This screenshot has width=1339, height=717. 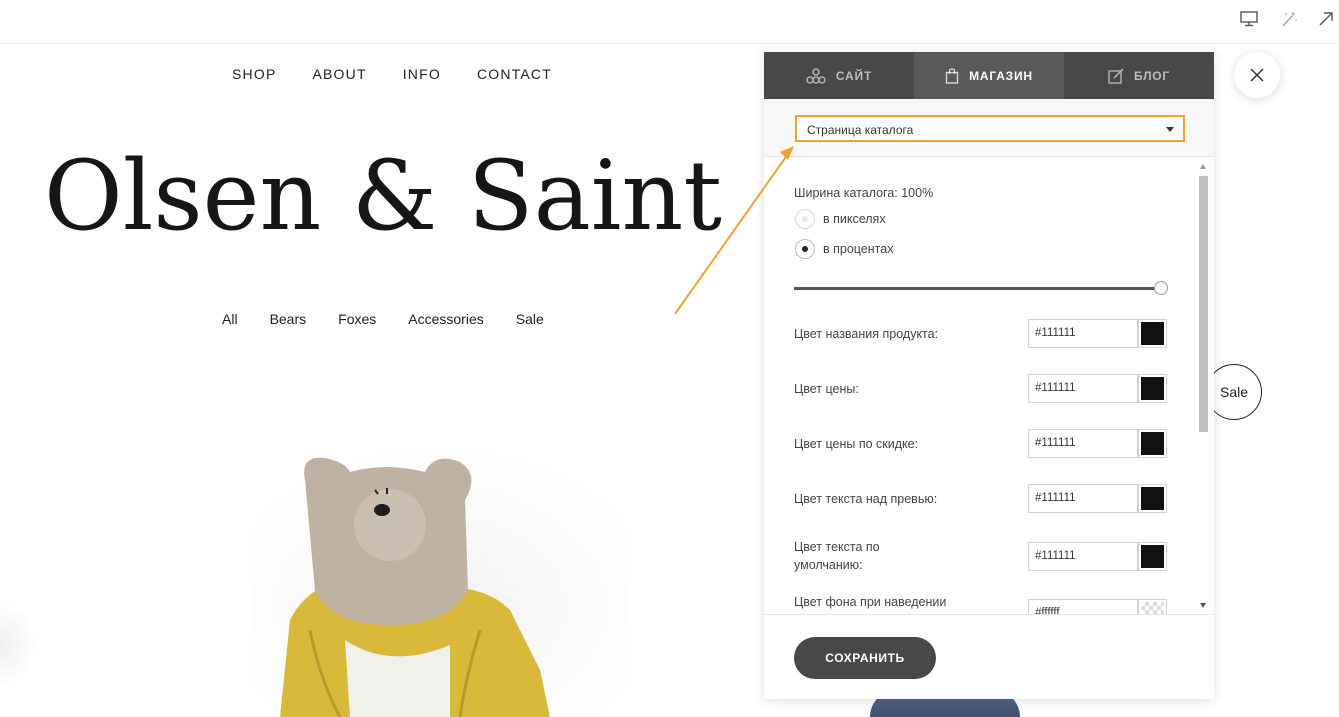 I want to click on category-foxes: Foxes, so click(x=357, y=319).